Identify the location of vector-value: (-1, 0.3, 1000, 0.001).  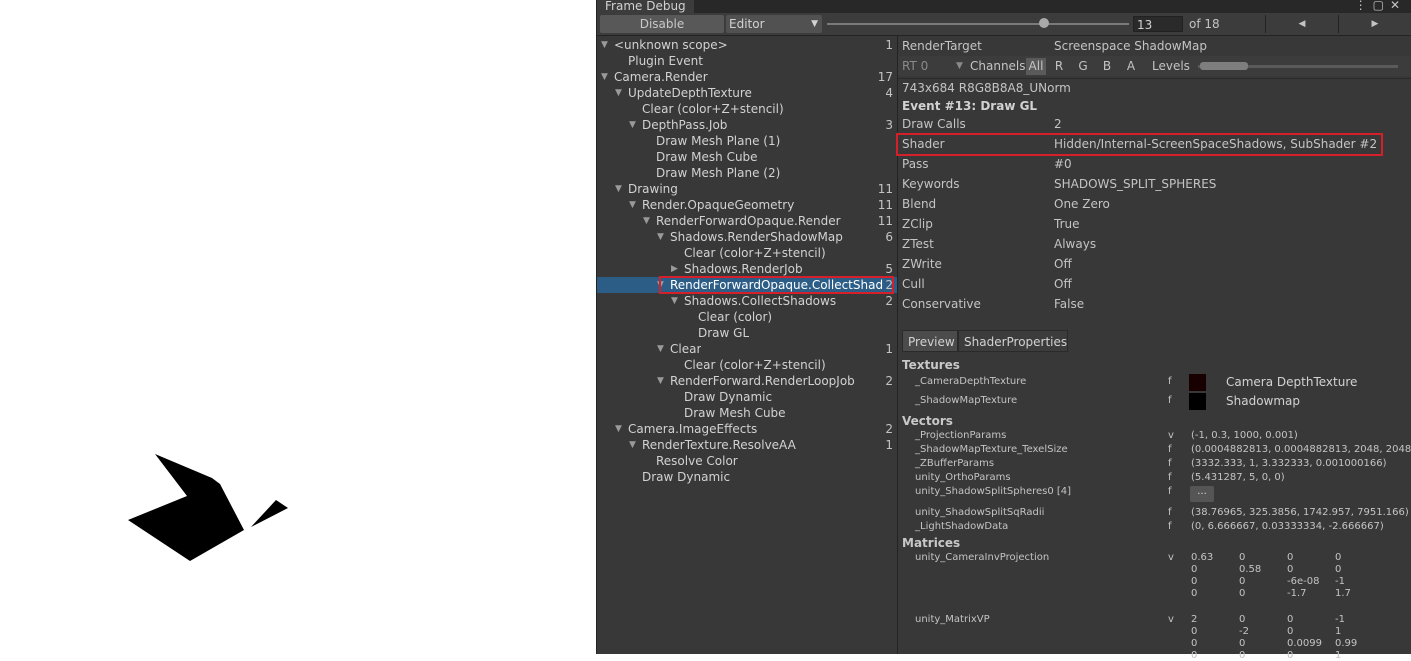
(1244, 435).